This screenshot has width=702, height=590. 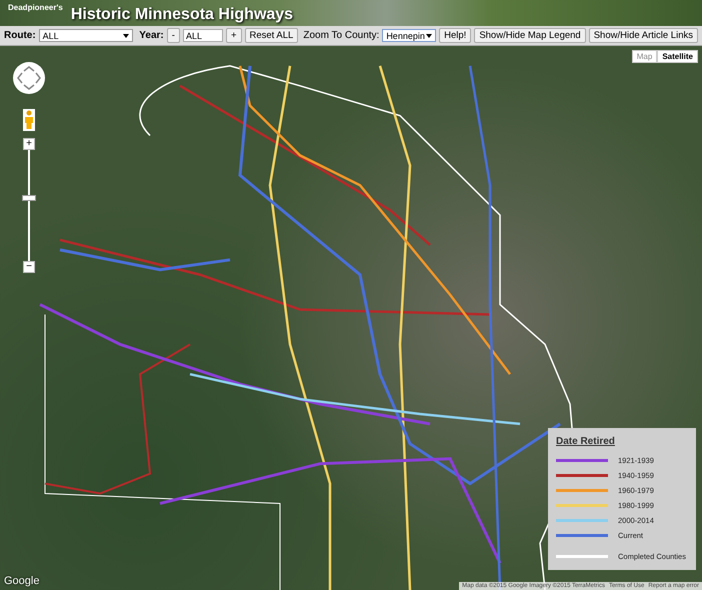 What do you see at coordinates (29, 144) in the screenshot?
I see `zoom-in-button: +` at bounding box center [29, 144].